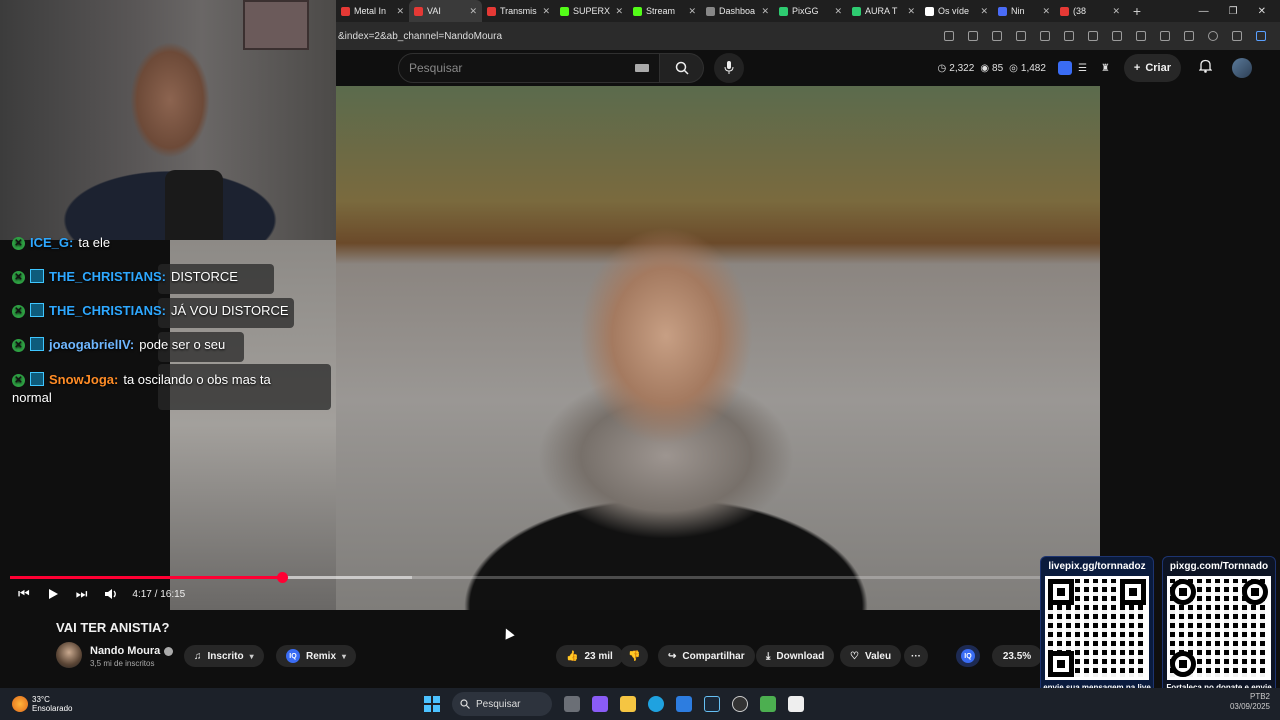  I want to click on browser-tab: Metal In ✕, so click(372, 11).